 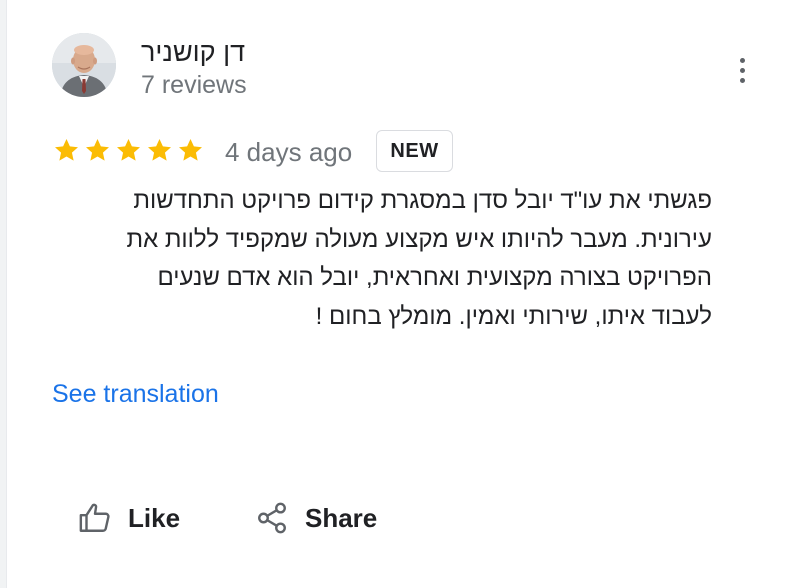 I want to click on reviewer-name: דן קושניר, so click(x=193, y=52).